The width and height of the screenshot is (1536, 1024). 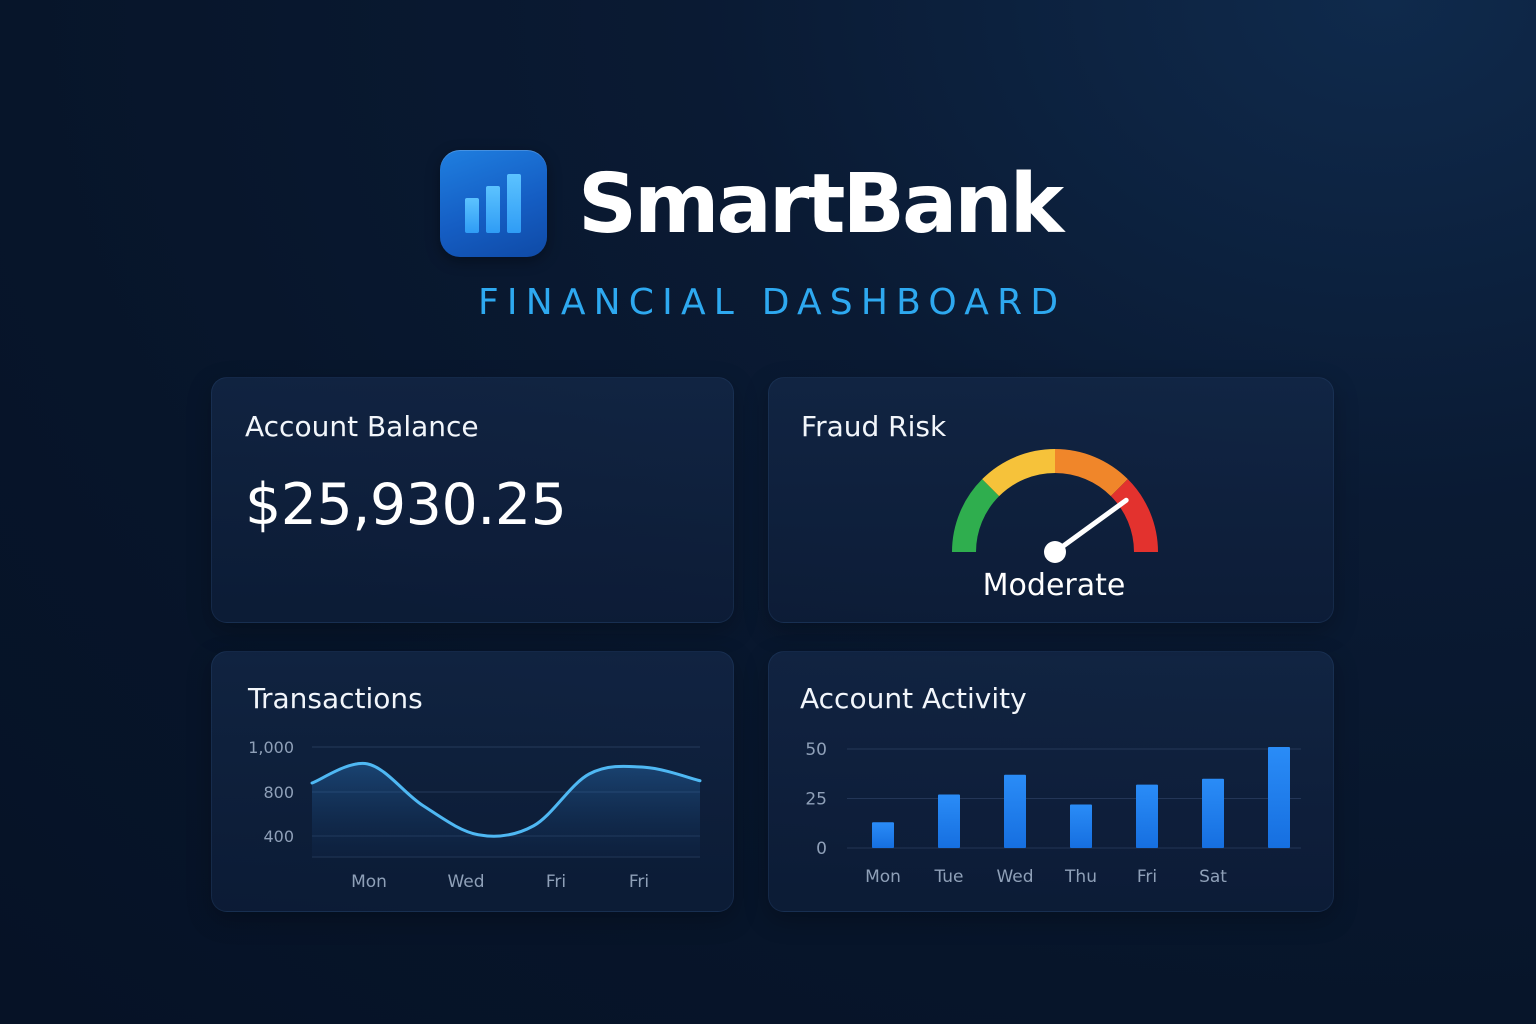 What do you see at coordinates (816, 800) in the screenshot?
I see `y-tick-label: 25` at bounding box center [816, 800].